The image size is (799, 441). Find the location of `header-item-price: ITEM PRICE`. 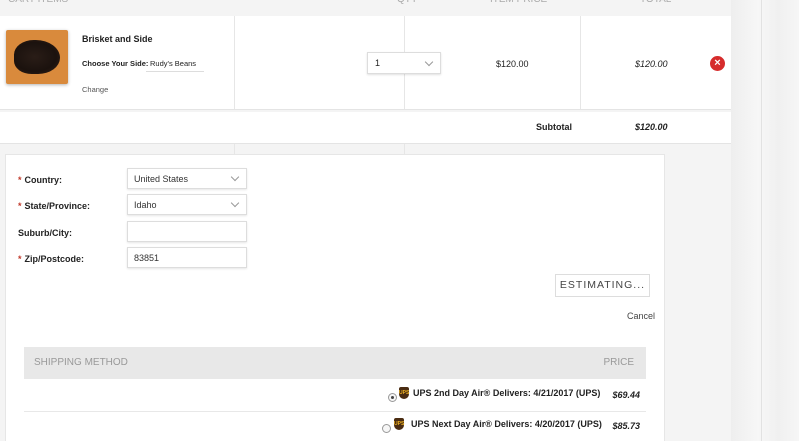

header-item-price: ITEM PRICE is located at coordinates (518, 4).